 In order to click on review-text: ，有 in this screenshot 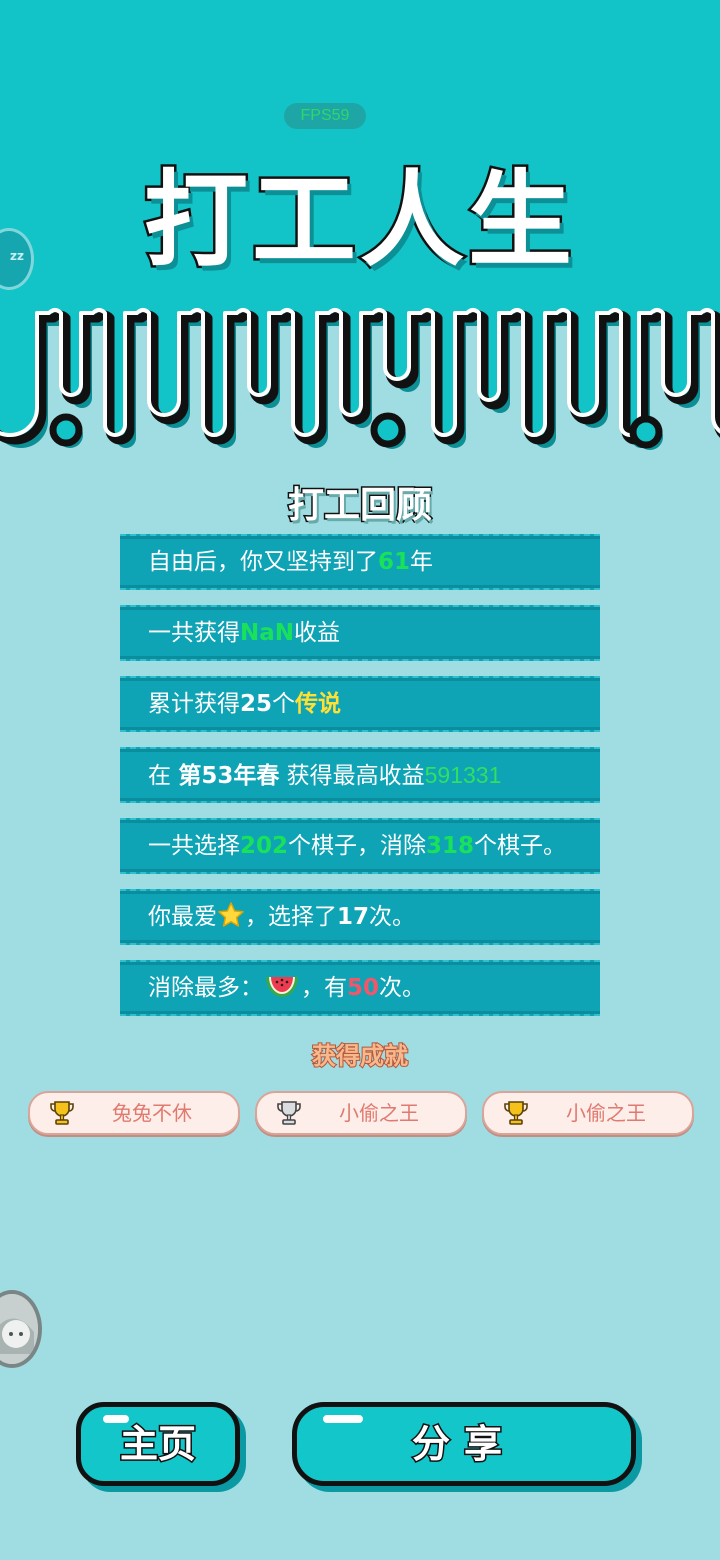, I will do `click(324, 988)`.